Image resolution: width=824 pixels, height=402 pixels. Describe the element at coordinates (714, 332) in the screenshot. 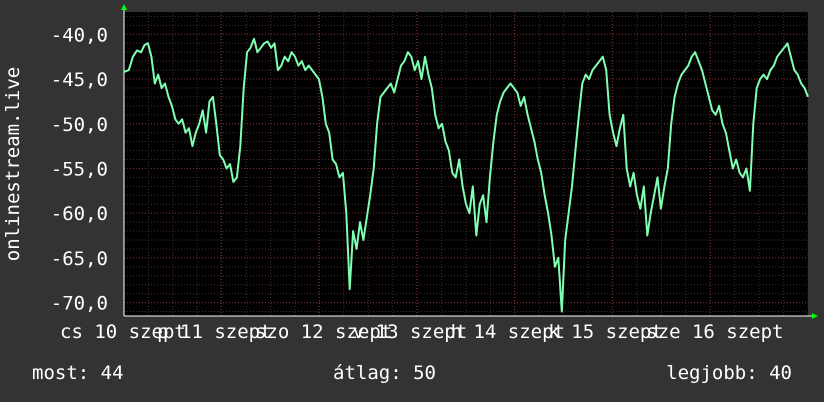

I see `x-tick-label: sze 16 szept` at that location.